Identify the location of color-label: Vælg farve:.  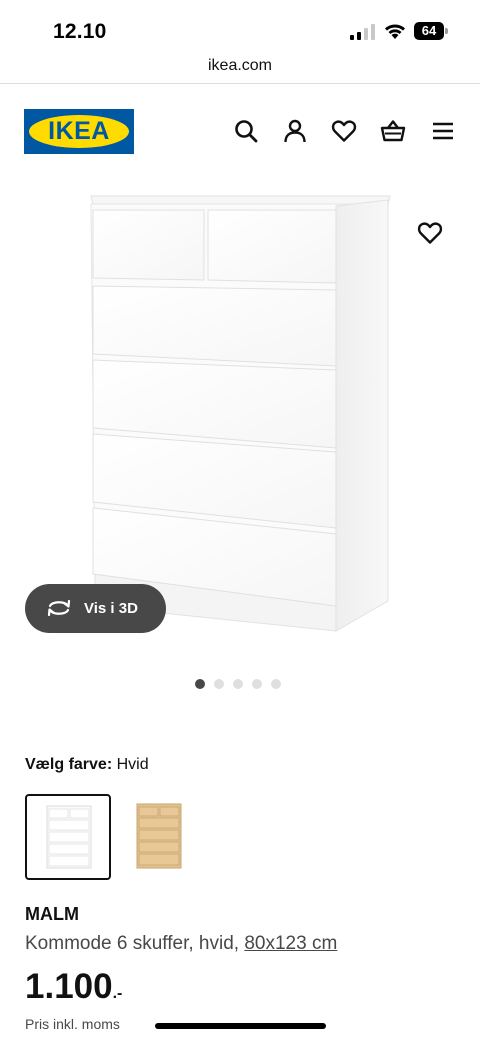
(69, 764).